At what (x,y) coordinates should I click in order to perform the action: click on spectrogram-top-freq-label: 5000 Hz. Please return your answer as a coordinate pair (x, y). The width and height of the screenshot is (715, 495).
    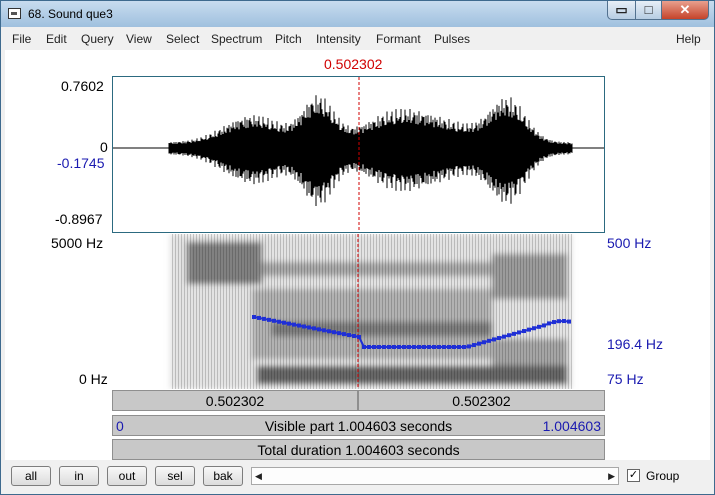
    Looking at the image, I should click on (77, 243).